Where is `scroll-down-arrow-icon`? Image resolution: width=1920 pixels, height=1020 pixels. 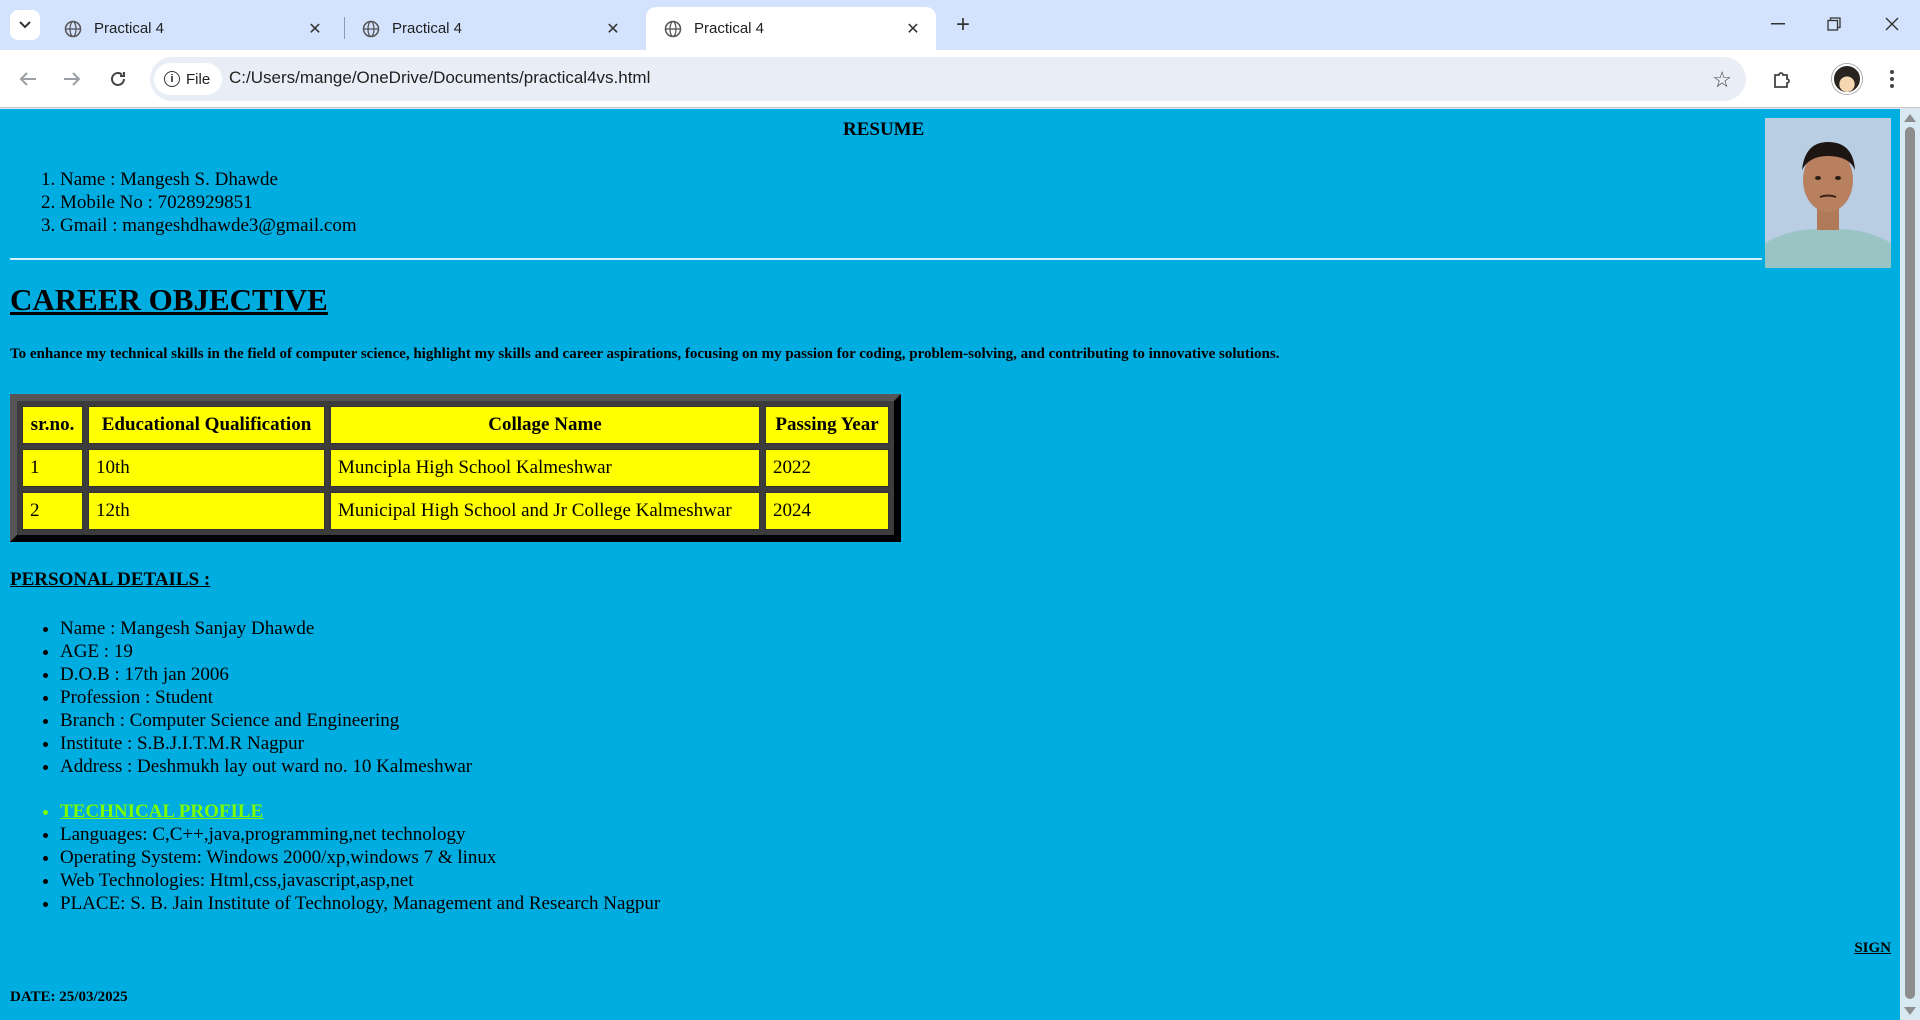
scroll-down-arrow-icon is located at coordinates (1910, 1011).